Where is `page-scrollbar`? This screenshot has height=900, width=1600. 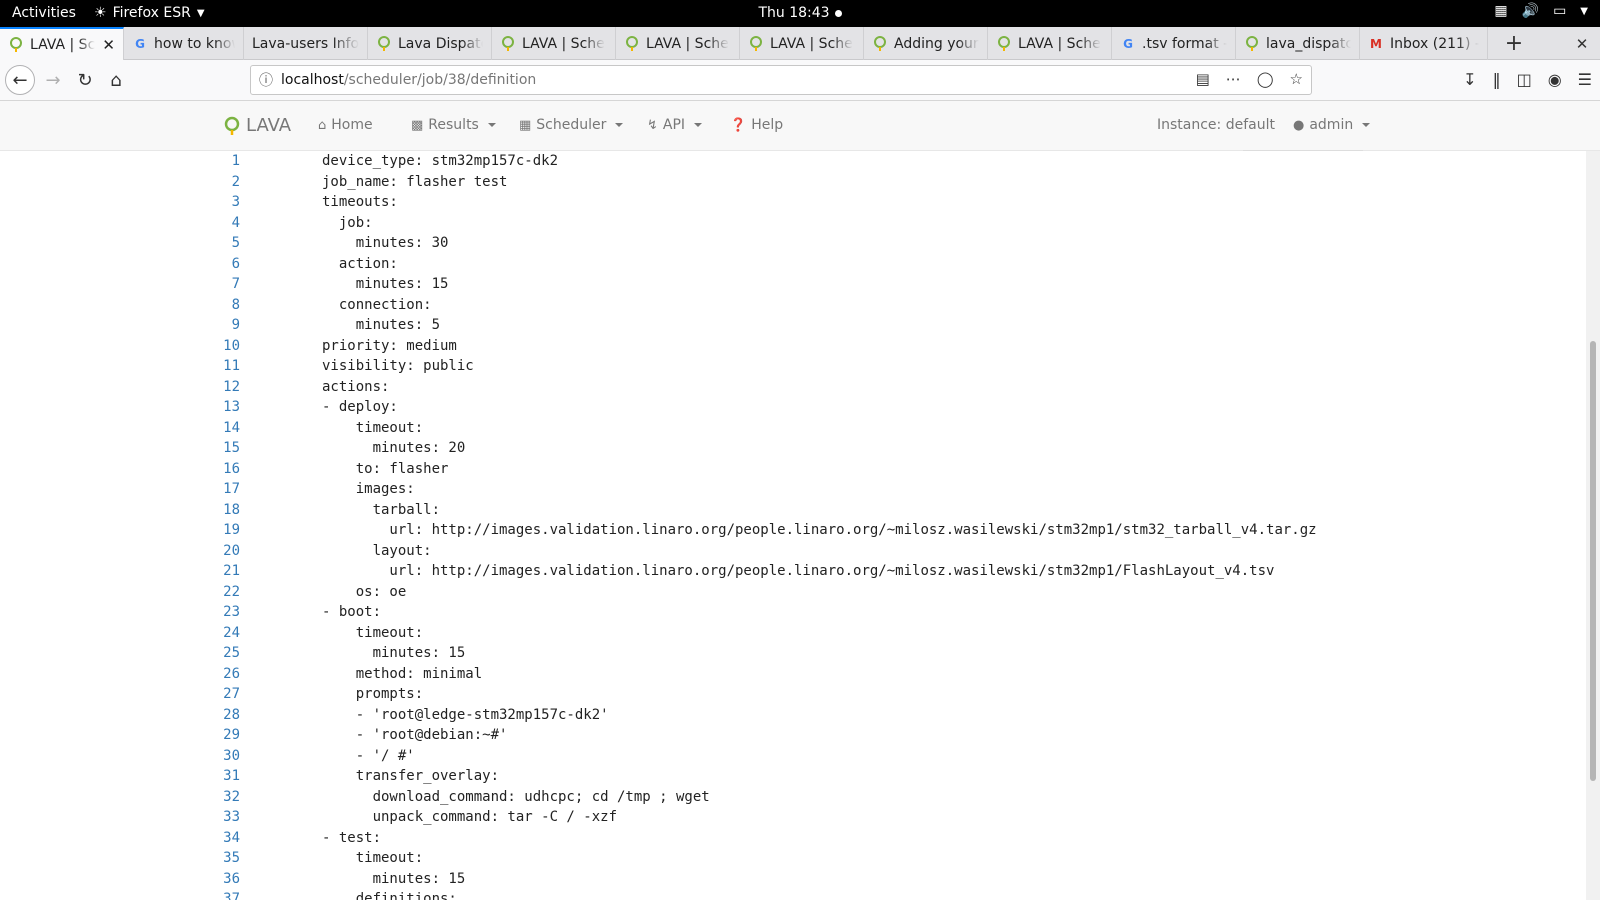
page-scrollbar is located at coordinates (1593, 525).